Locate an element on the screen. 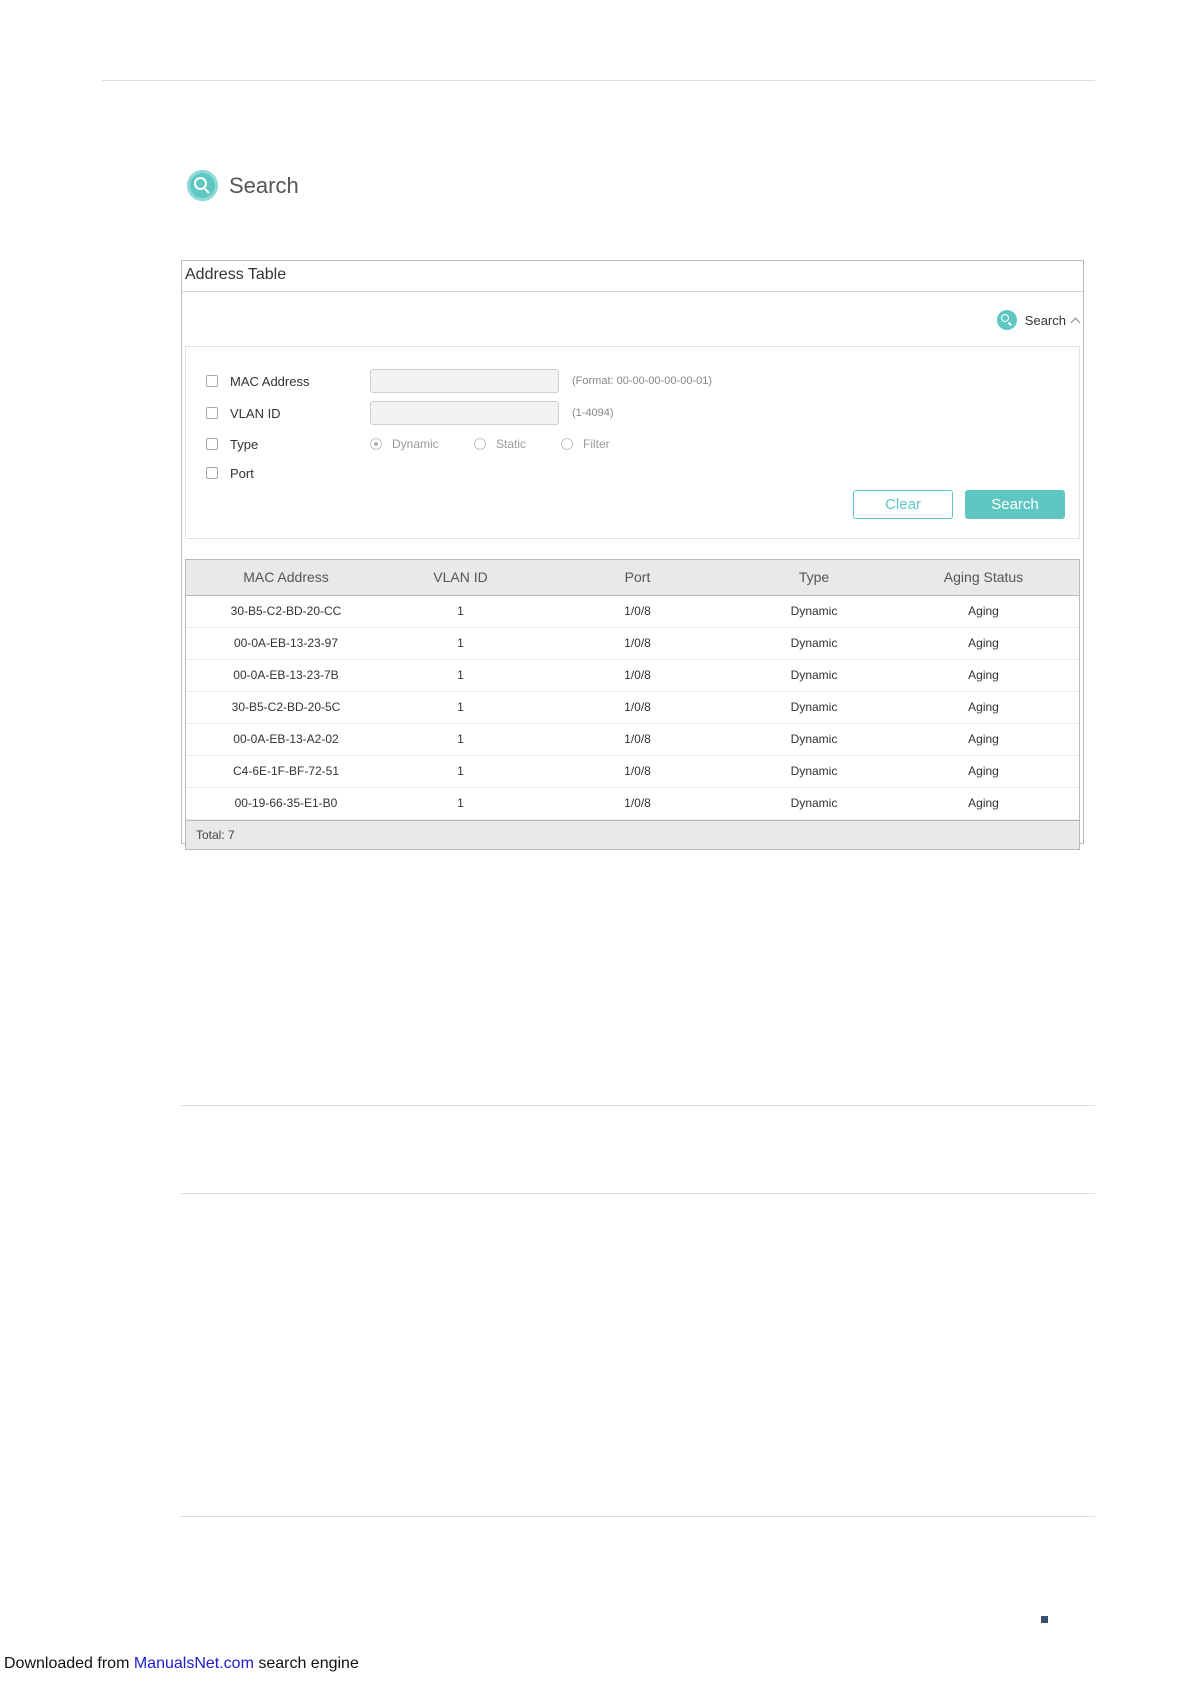  type-radio-filter: Filter is located at coordinates (585, 444).